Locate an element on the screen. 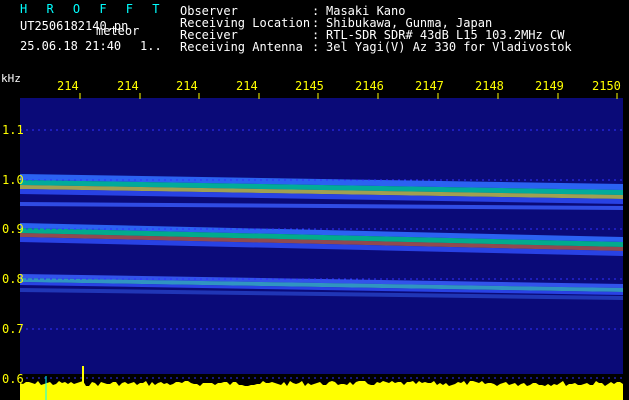  frequency-unit-label: kHz is located at coordinates (11, 78).